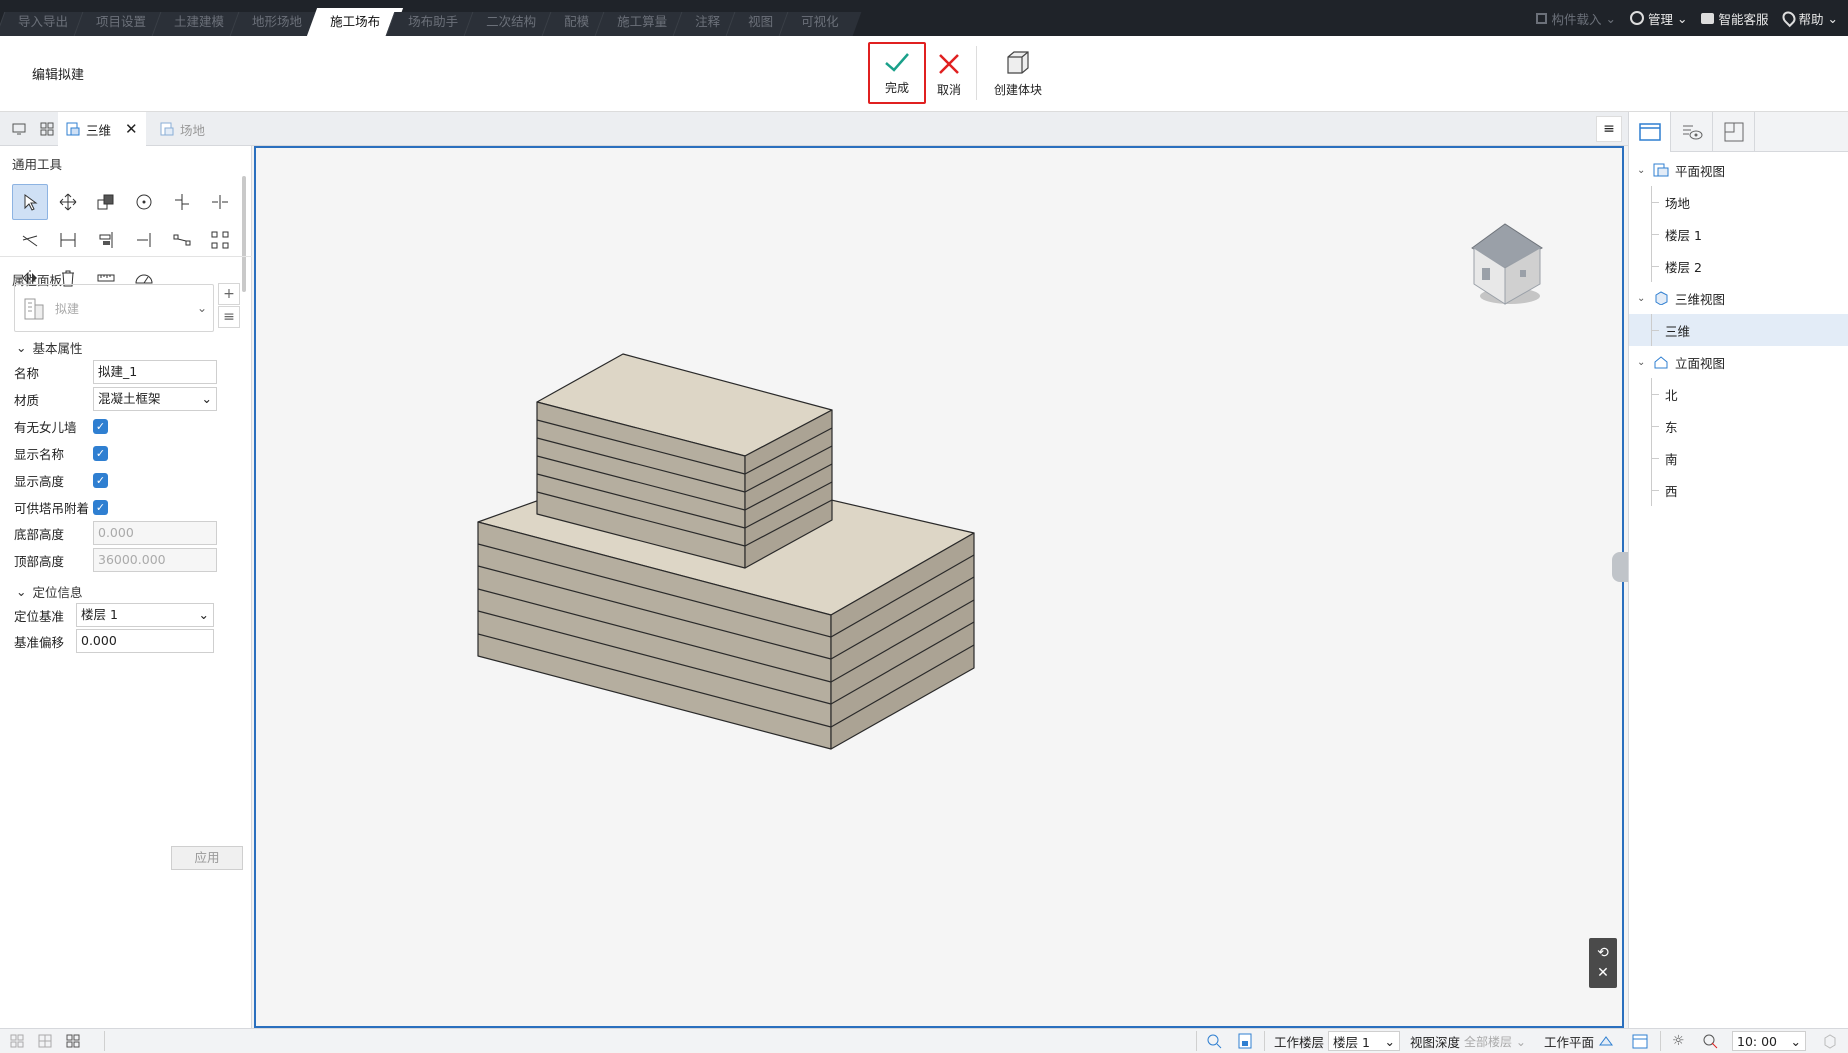 The width and height of the screenshot is (1848, 1053). What do you see at coordinates (1364, 1041) in the screenshot?
I see `work-floor-select: 楼层 1 ⌄` at bounding box center [1364, 1041].